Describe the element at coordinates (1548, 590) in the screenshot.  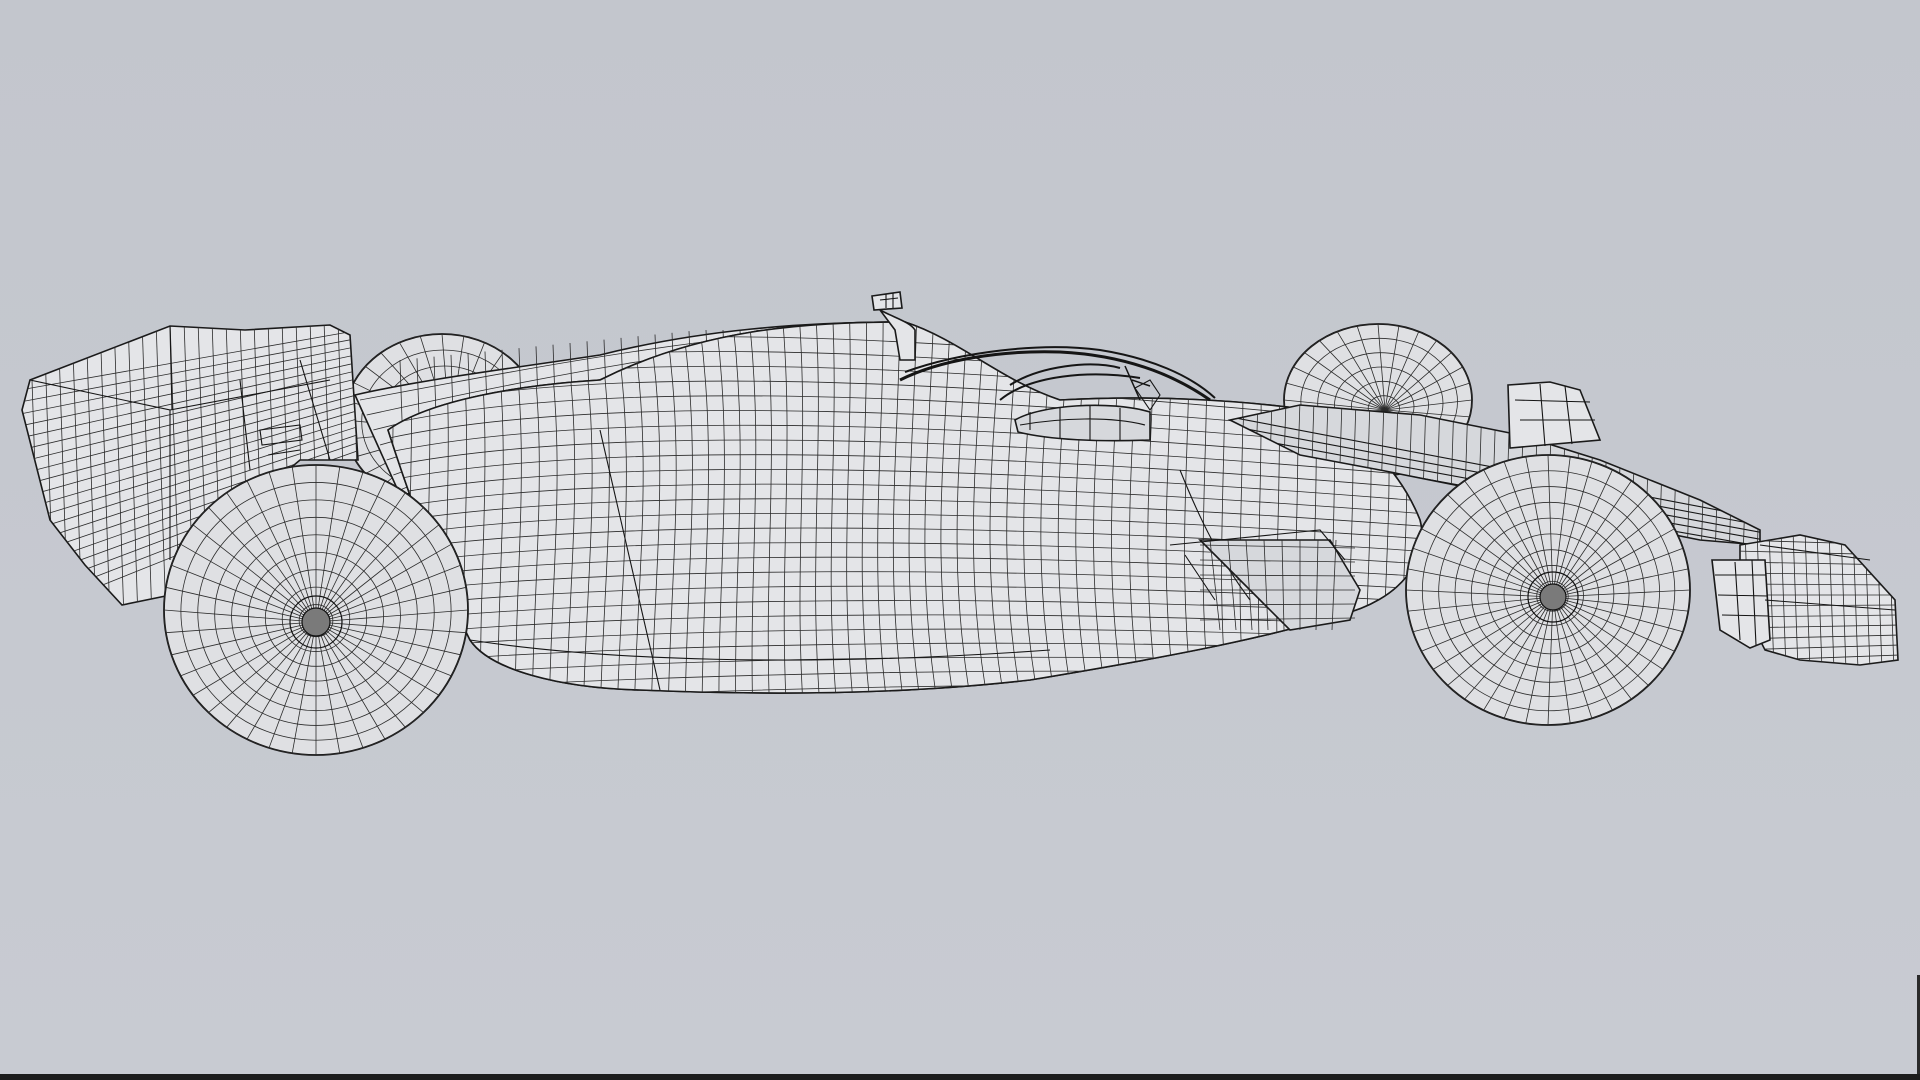
I see `front-wheel-near` at that location.